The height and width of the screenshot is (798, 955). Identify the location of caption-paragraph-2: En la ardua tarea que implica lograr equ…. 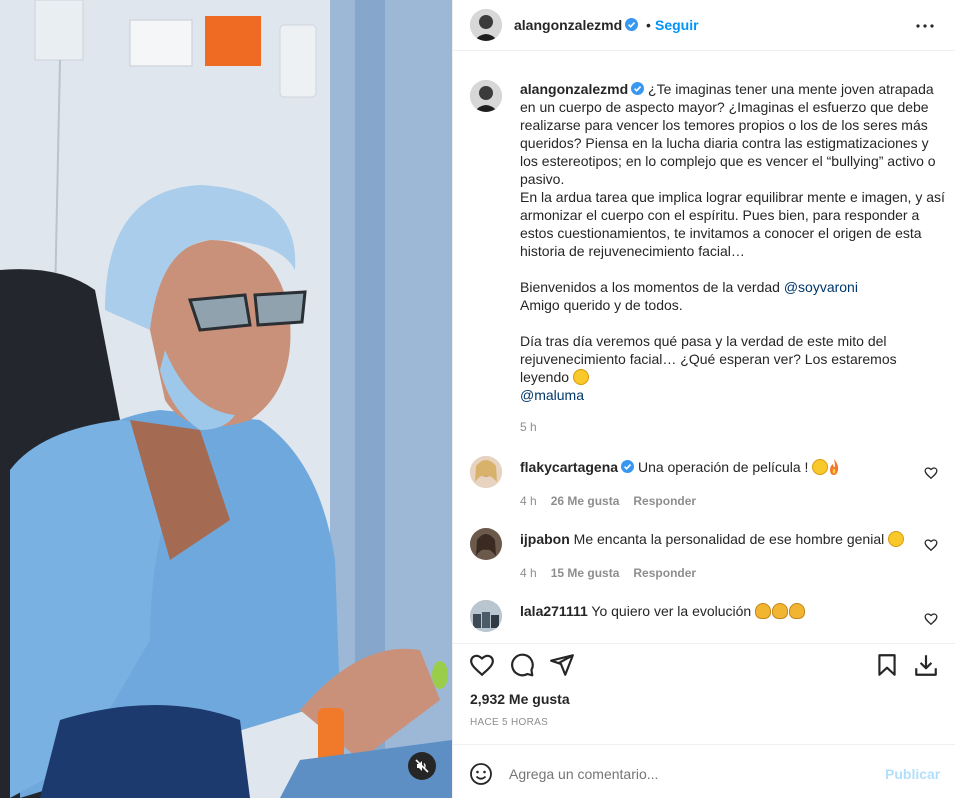
(732, 224).